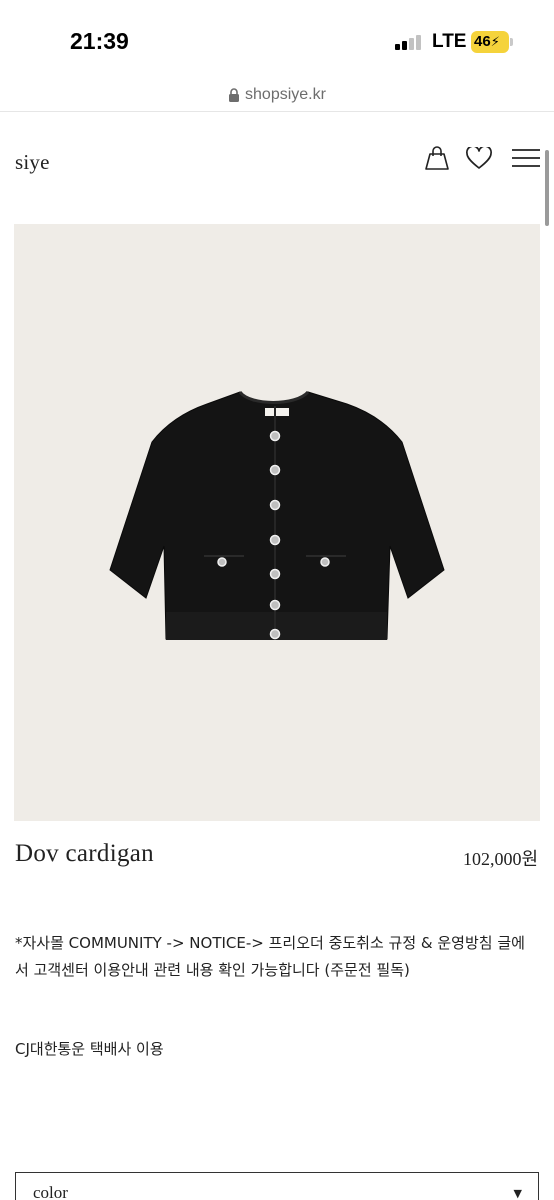  I want to click on product-name: Dov cardigan, so click(84, 853).